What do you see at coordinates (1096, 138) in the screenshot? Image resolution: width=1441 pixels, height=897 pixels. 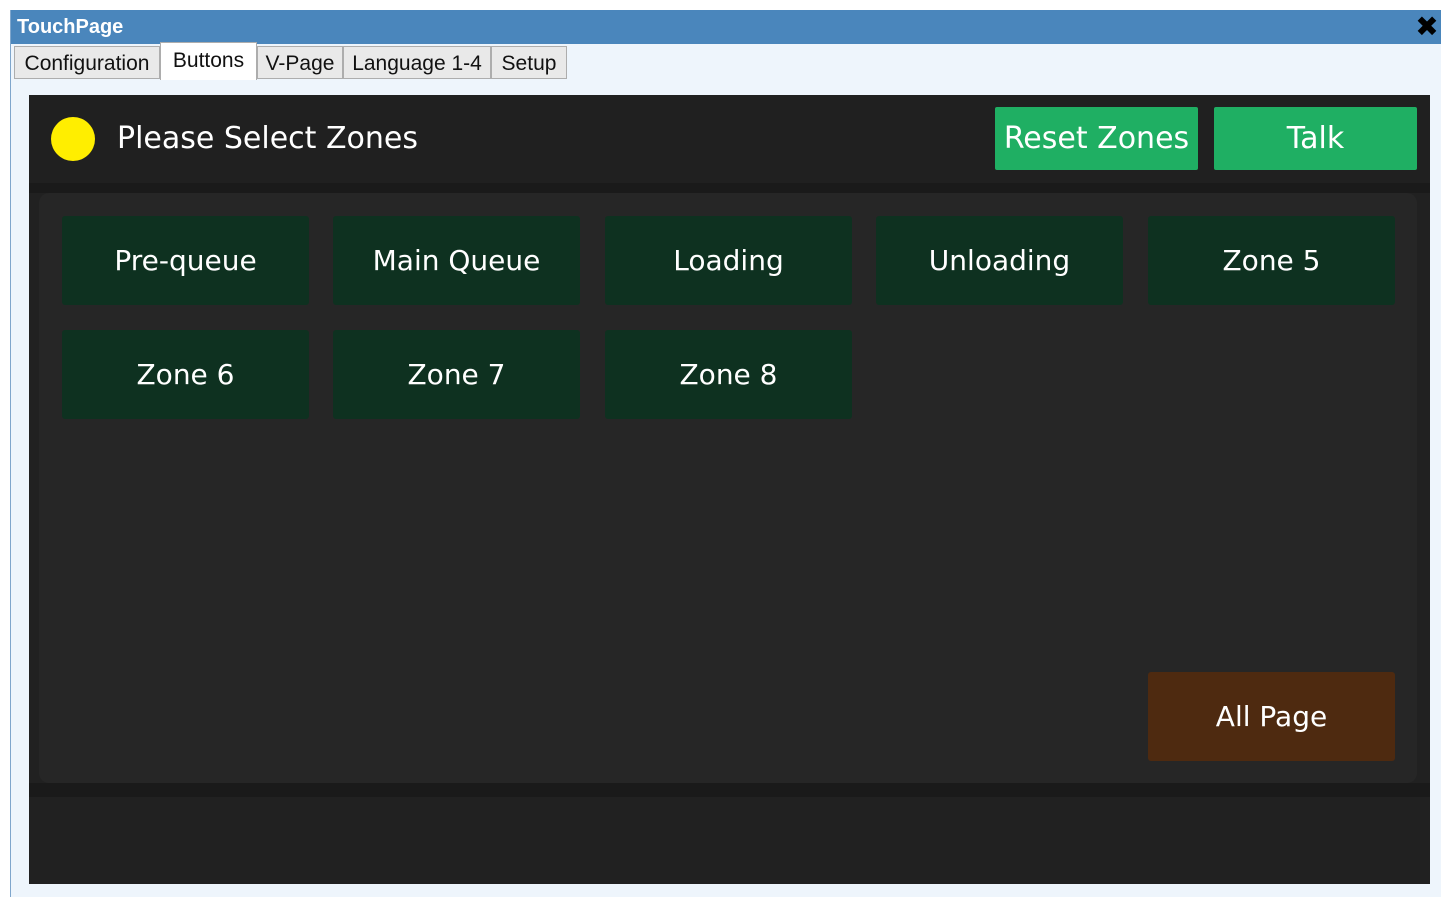 I see `reset-zones-button: Reset Zones` at bounding box center [1096, 138].